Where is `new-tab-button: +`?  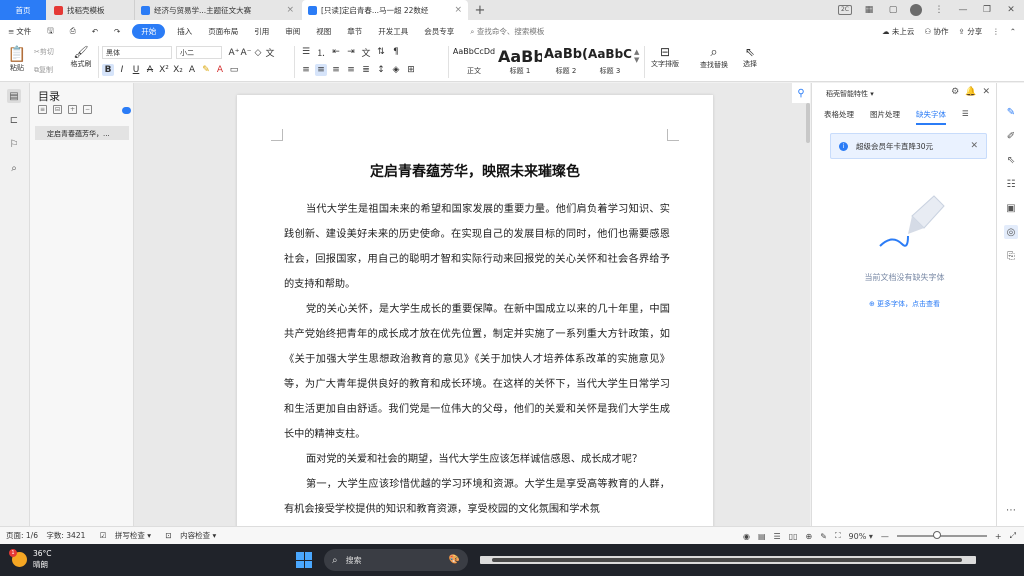 new-tab-button: + is located at coordinates (480, 10).